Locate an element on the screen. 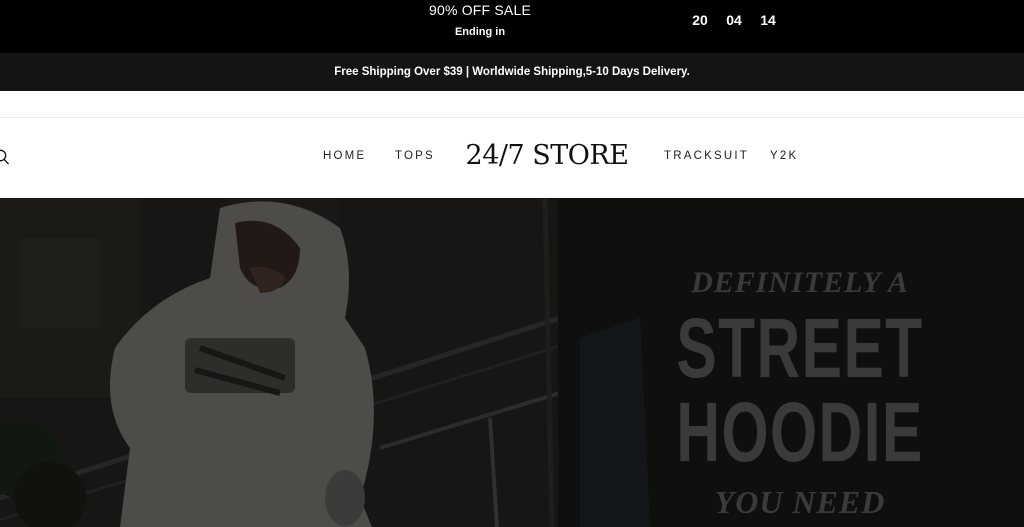 This screenshot has width=1024, height=527. countdown-hours: 20 is located at coordinates (700, 20).